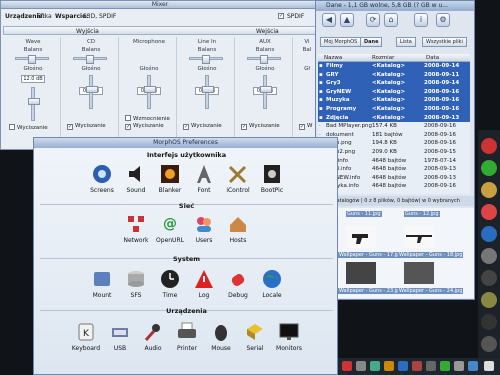 The image size is (500, 375). I want to click on pref-blanker: Blanker, so click(170, 178).